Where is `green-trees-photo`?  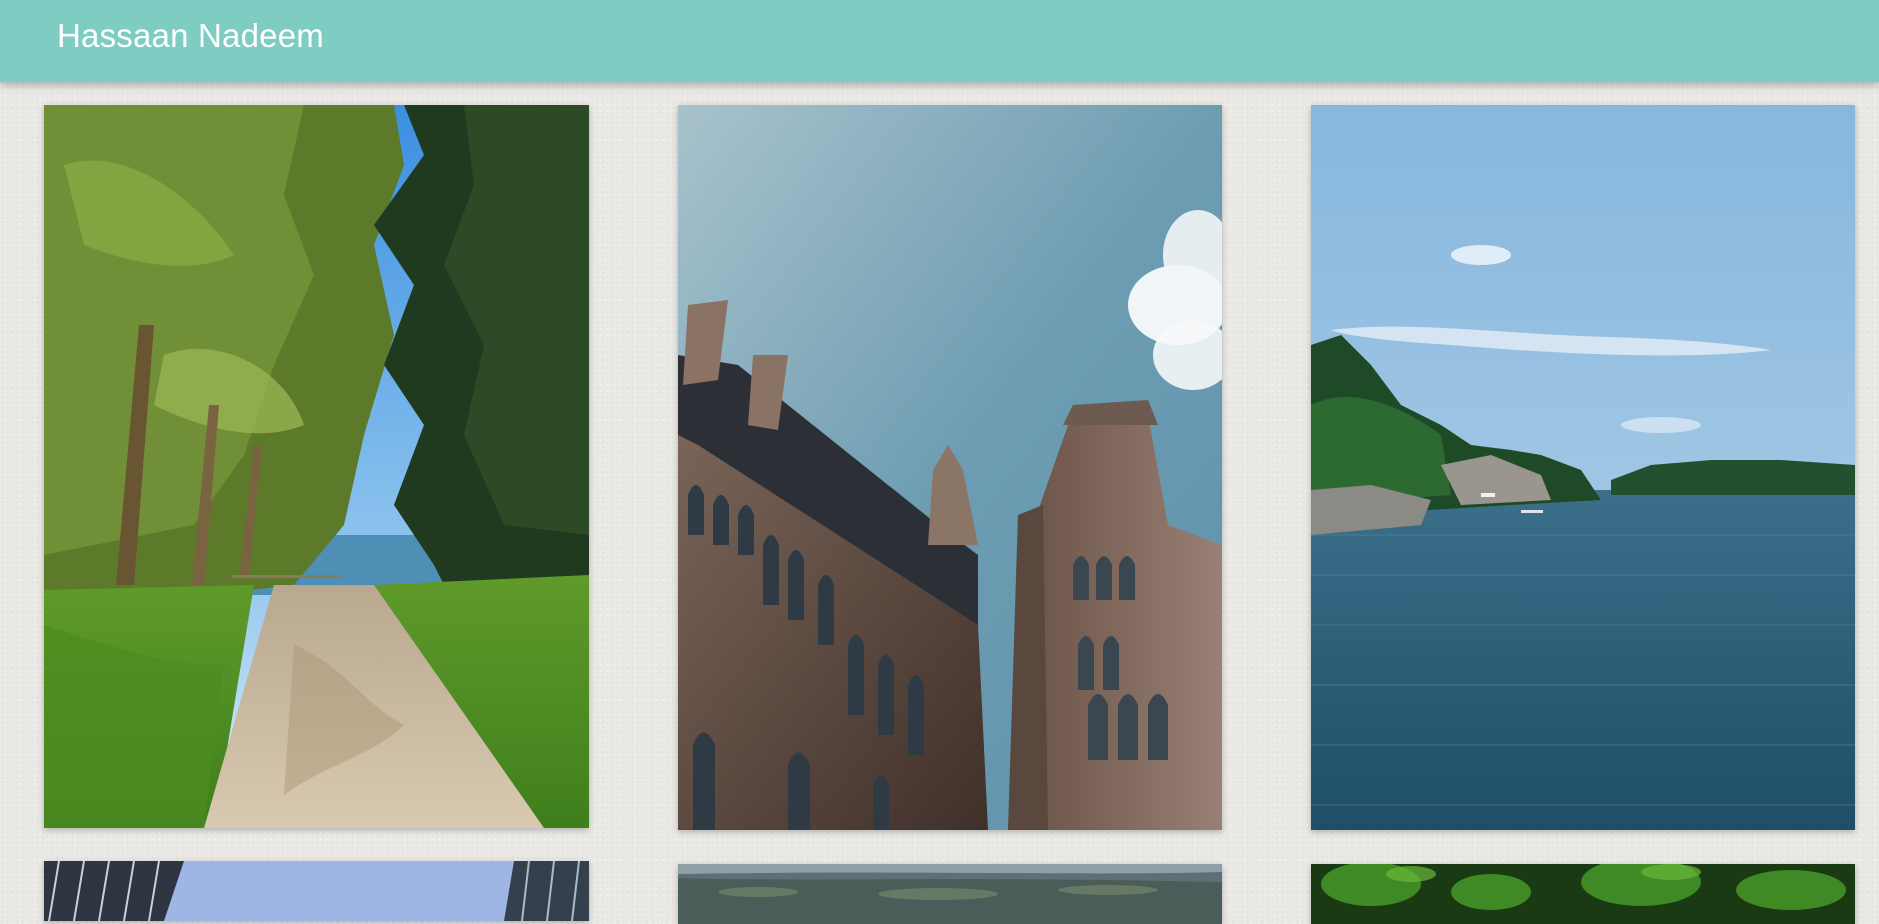
green-trees-photo is located at coordinates (1583, 894).